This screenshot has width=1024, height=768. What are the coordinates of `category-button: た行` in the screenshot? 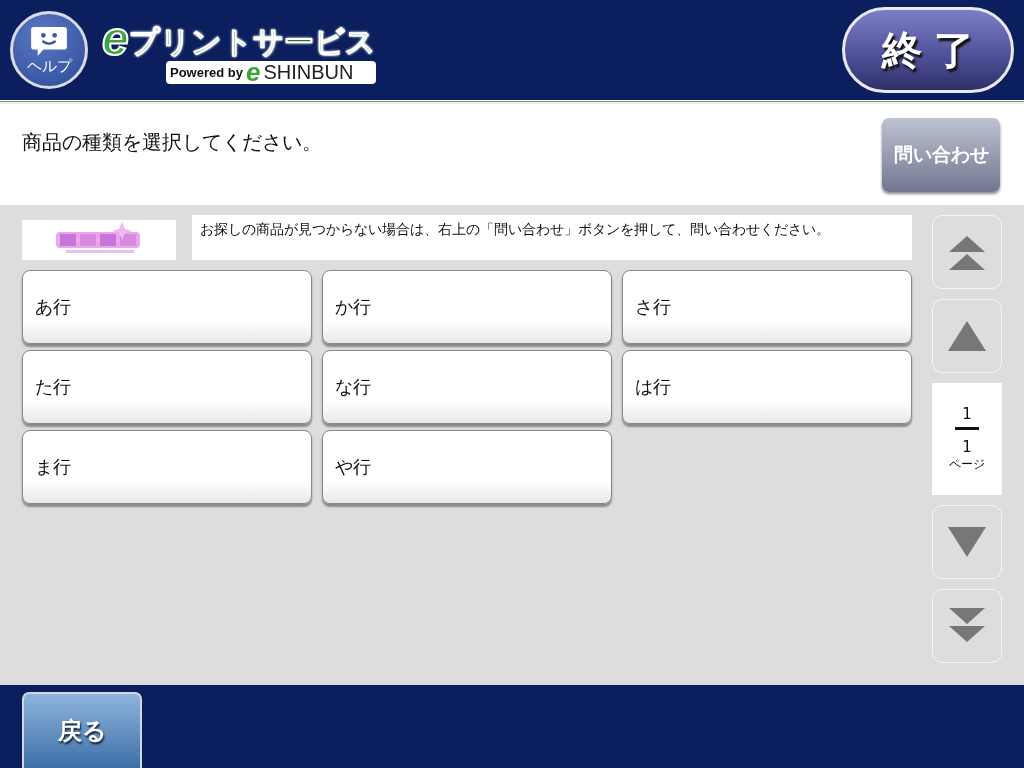 It's located at (167, 387).